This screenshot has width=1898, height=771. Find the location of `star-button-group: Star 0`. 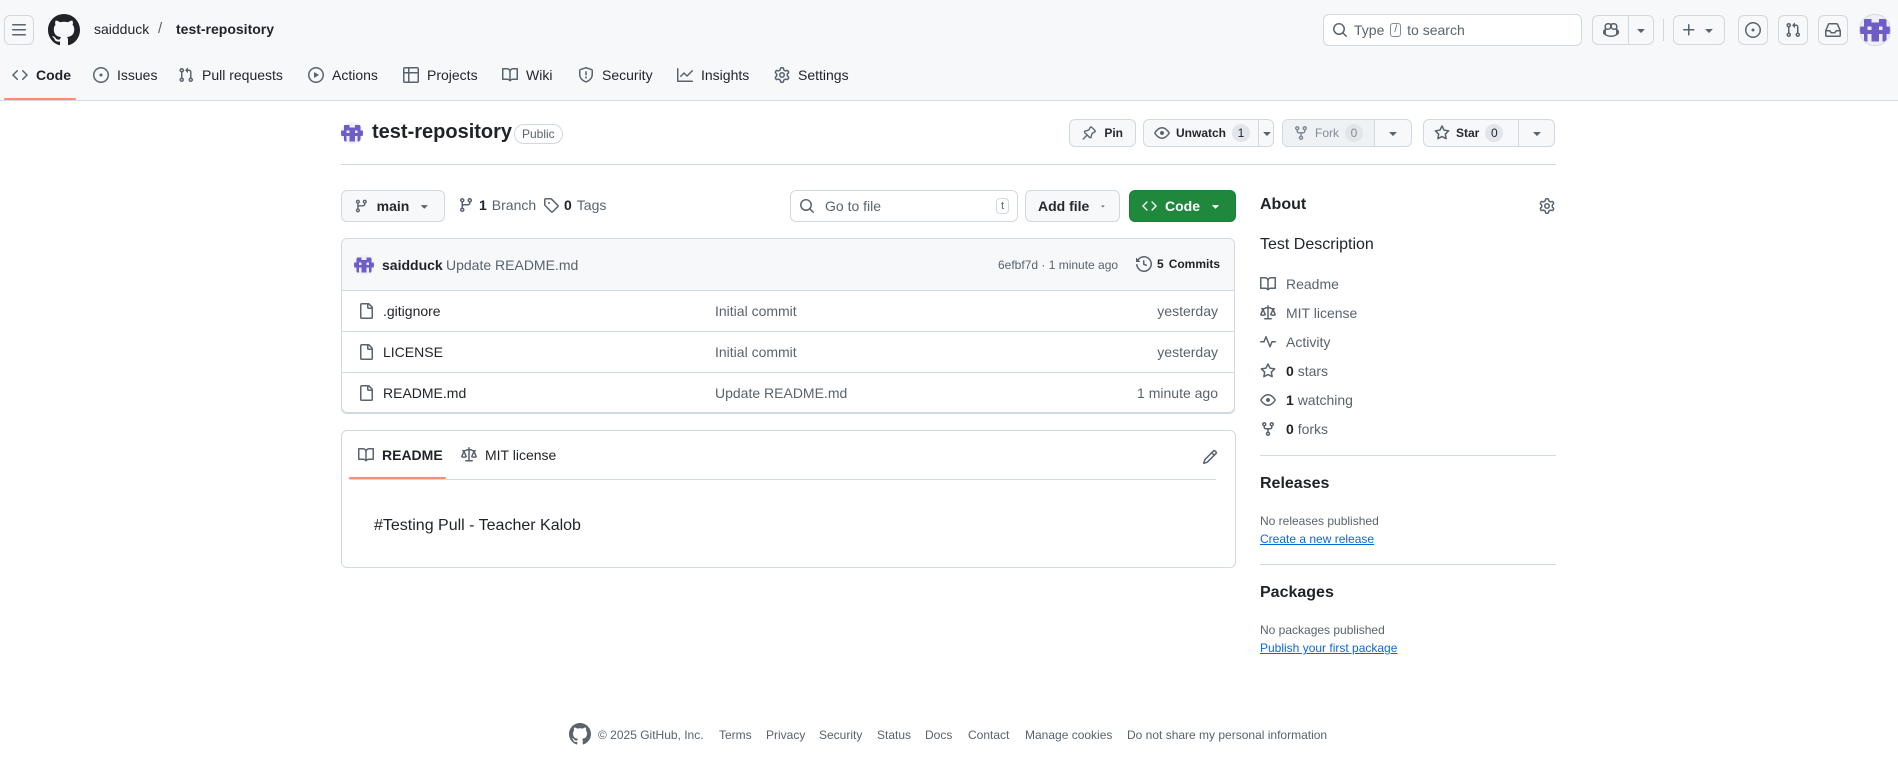

star-button-group: Star 0 is located at coordinates (1489, 133).